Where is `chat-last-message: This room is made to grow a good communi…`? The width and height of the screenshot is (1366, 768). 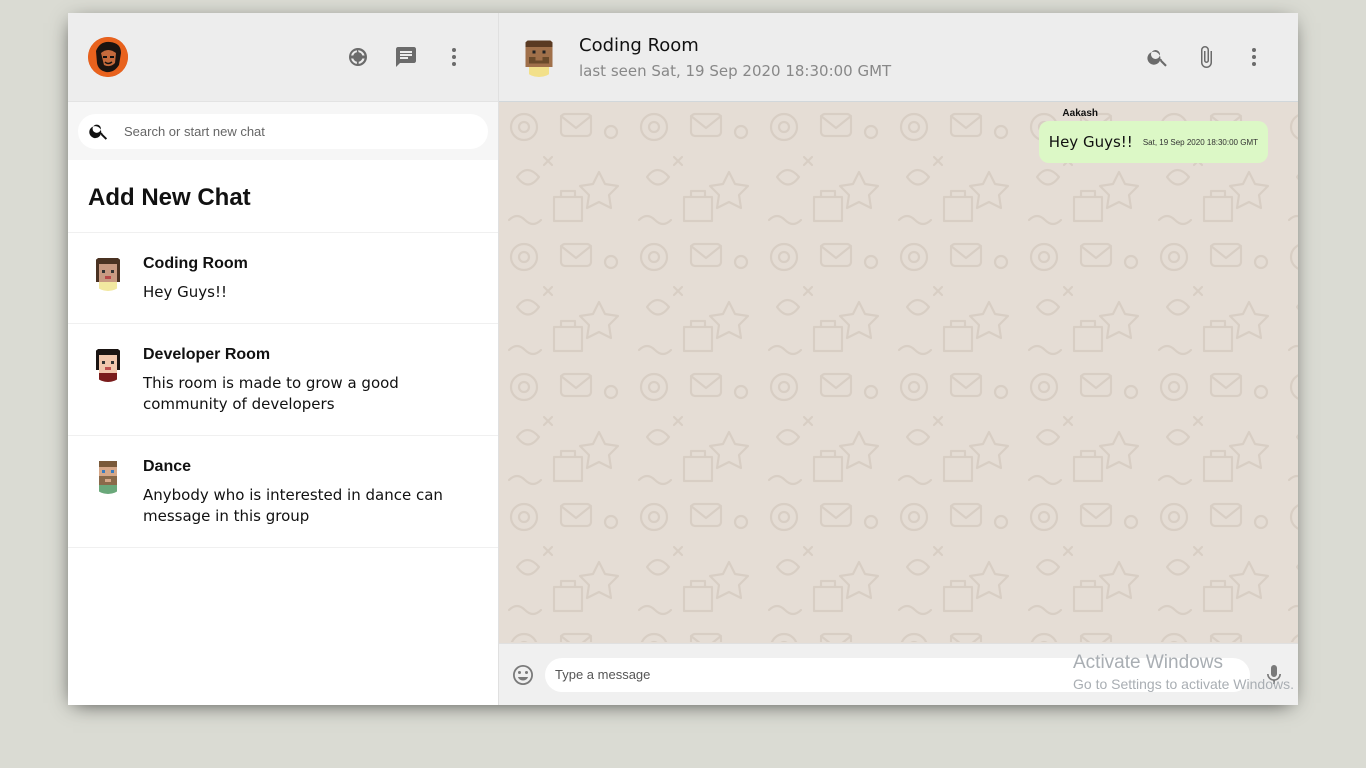 chat-last-message: This room is made to grow a good communi… is located at coordinates (271, 393).